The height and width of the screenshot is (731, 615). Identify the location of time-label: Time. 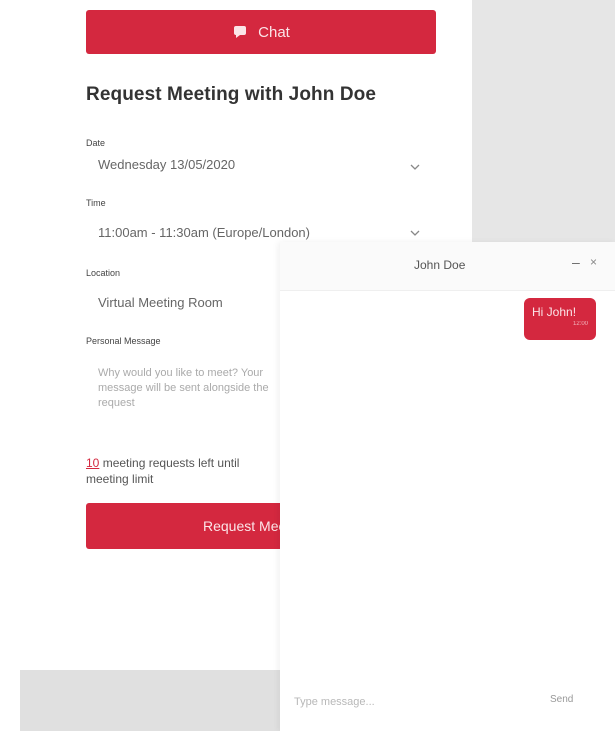
(96, 203).